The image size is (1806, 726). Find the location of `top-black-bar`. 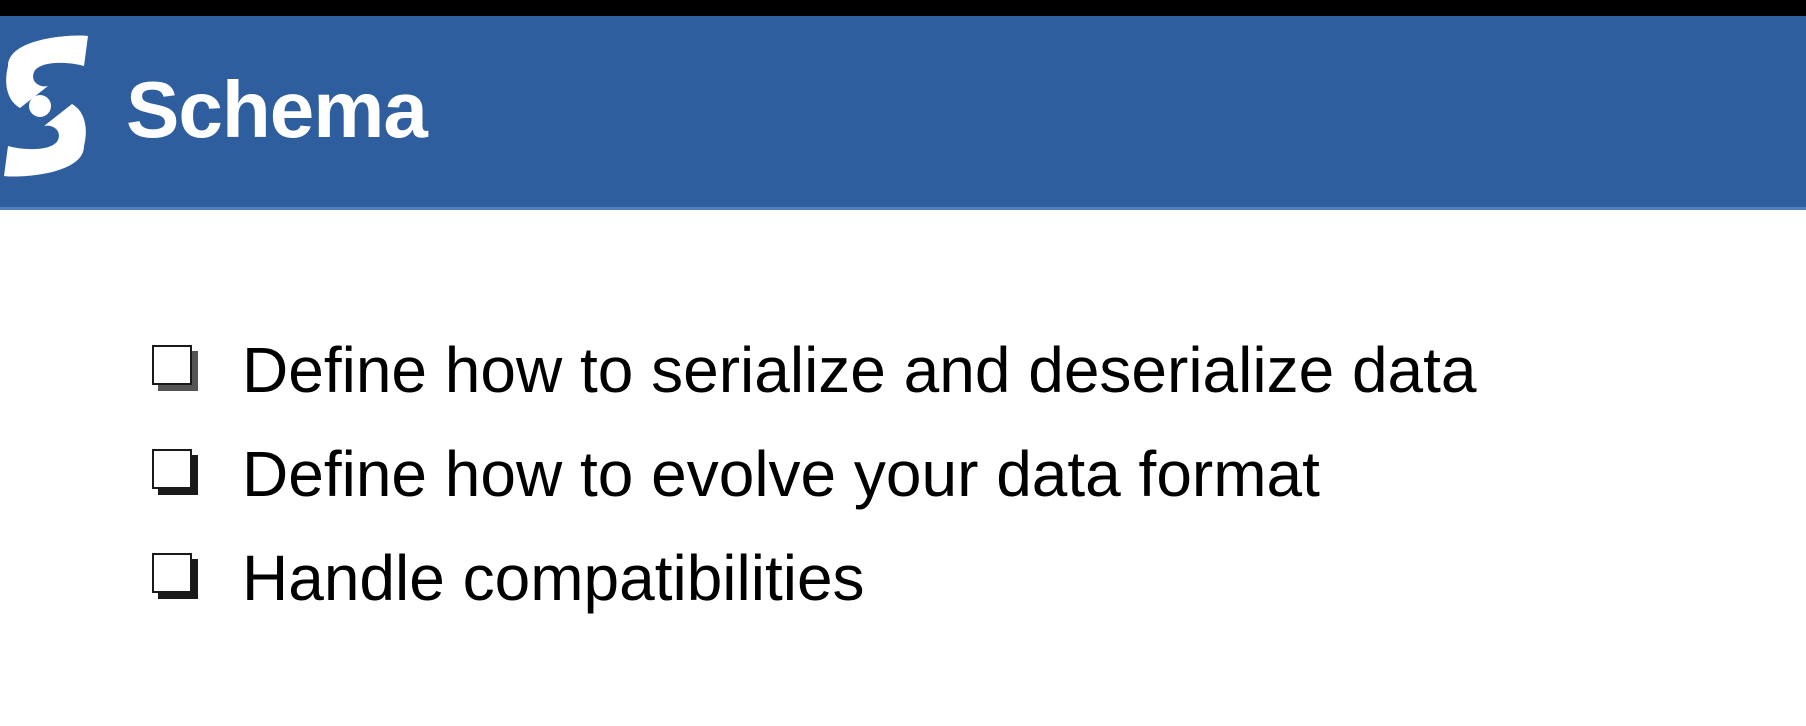

top-black-bar is located at coordinates (903, 8).